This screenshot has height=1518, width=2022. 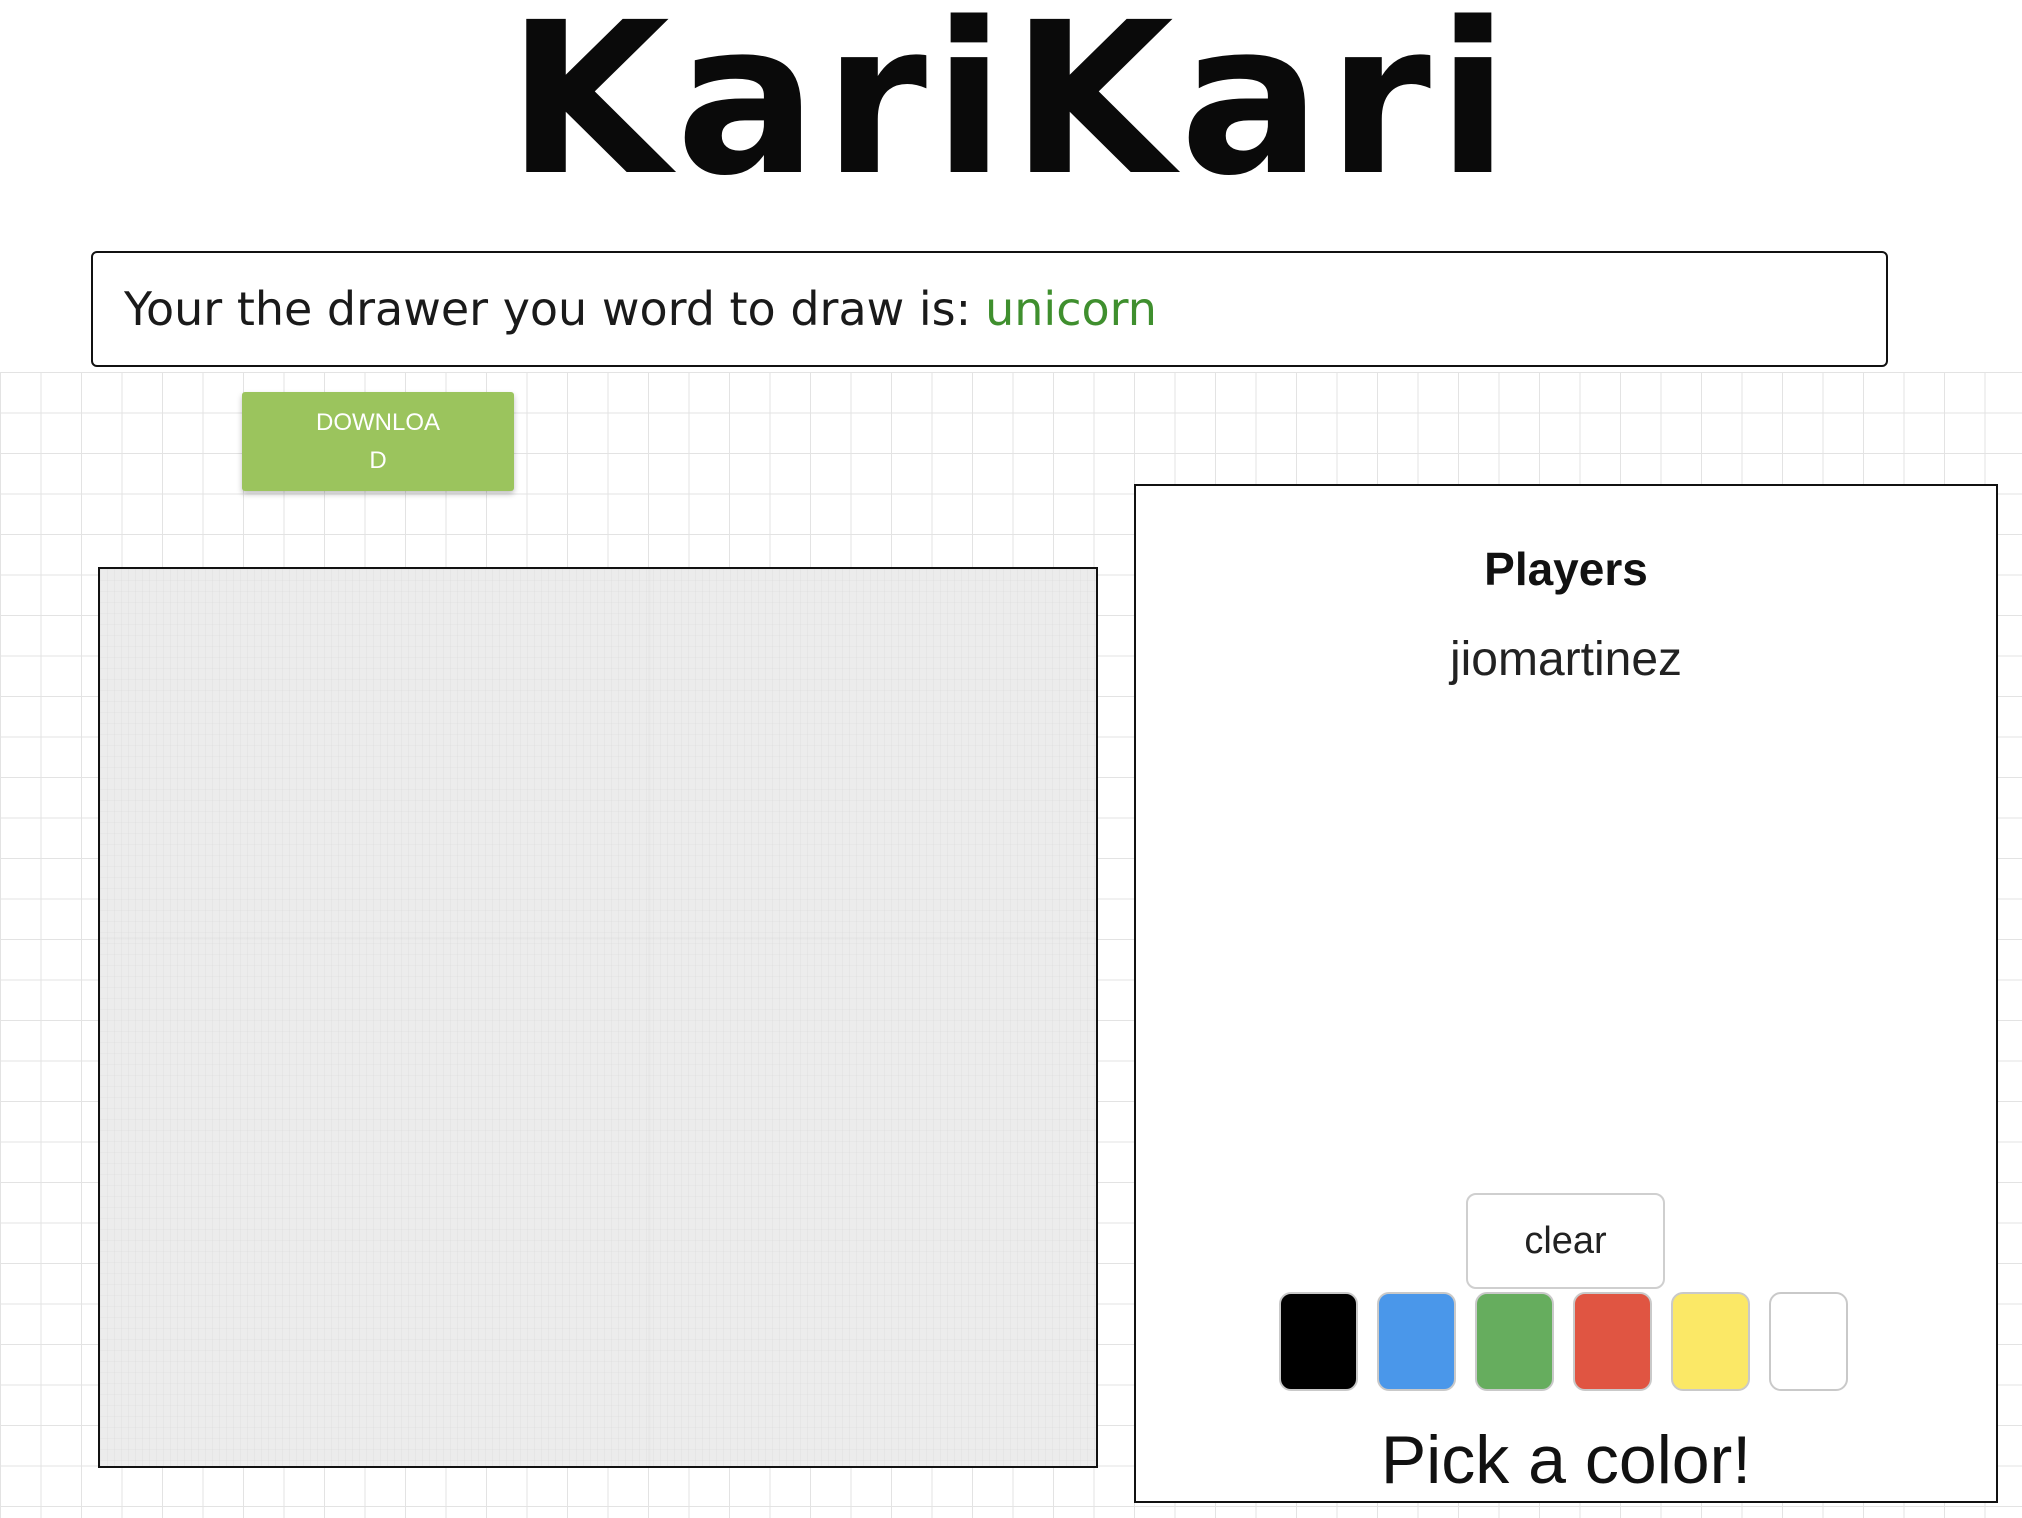 What do you see at coordinates (1318, 1341) in the screenshot?
I see `color-swatch-black` at bounding box center [1318, 1341].